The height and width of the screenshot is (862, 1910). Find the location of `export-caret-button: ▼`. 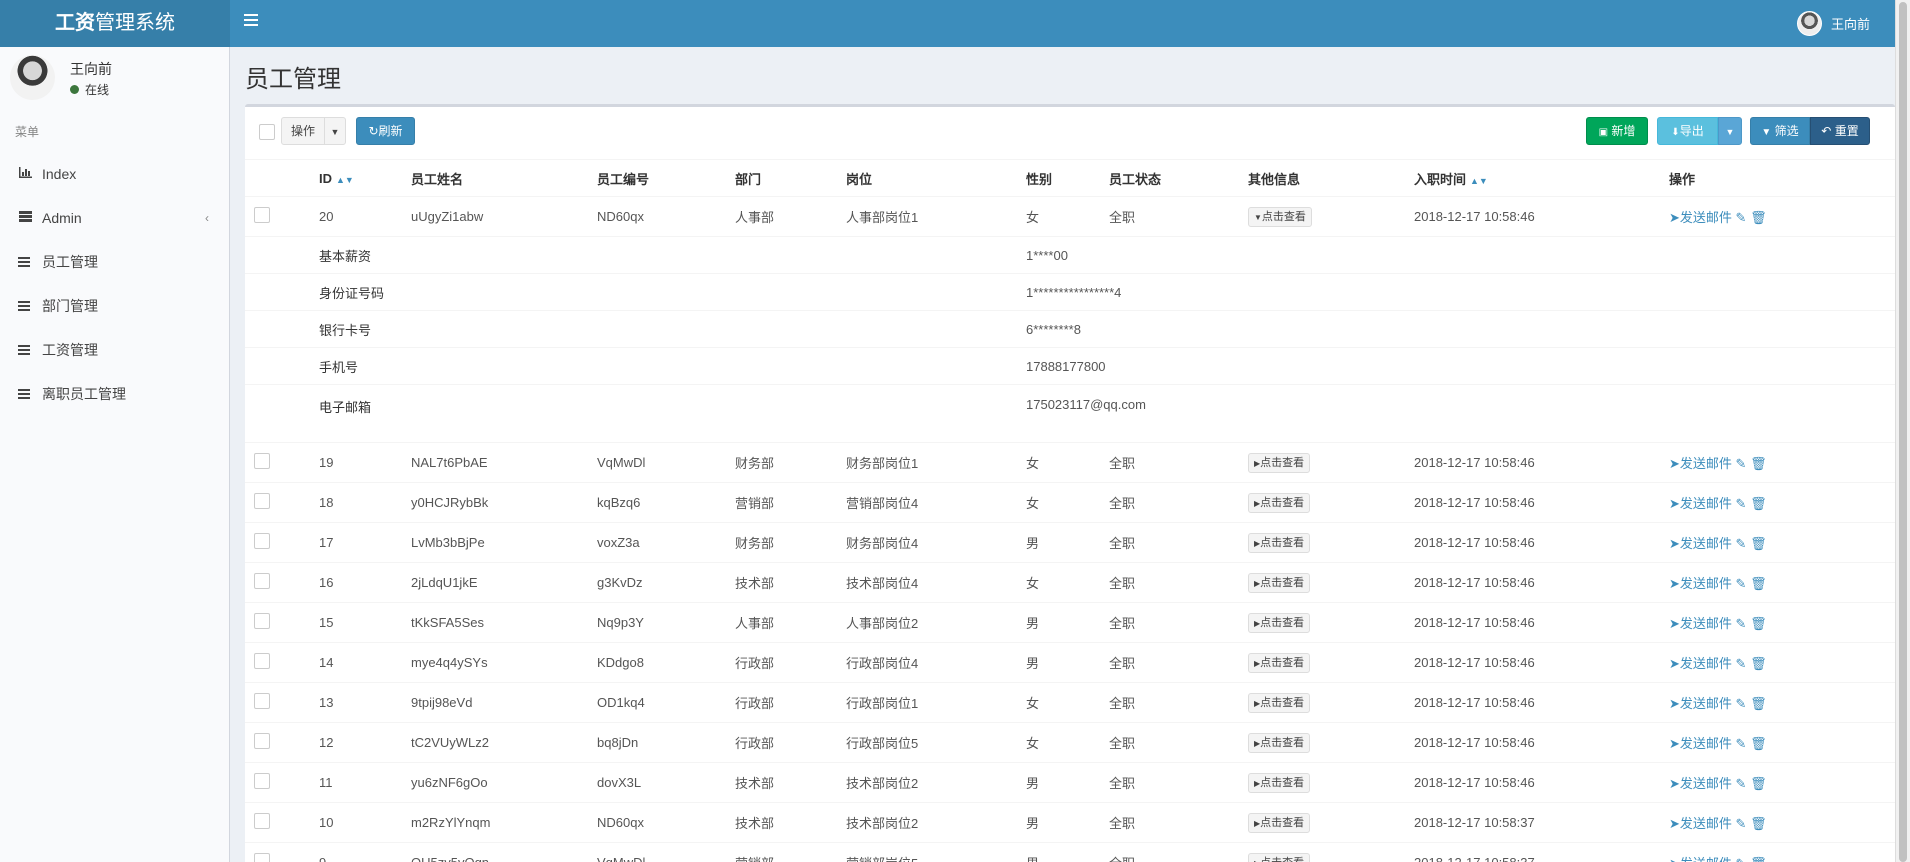

export-caret-button: ▼ is located at coordinates (1730, 131).